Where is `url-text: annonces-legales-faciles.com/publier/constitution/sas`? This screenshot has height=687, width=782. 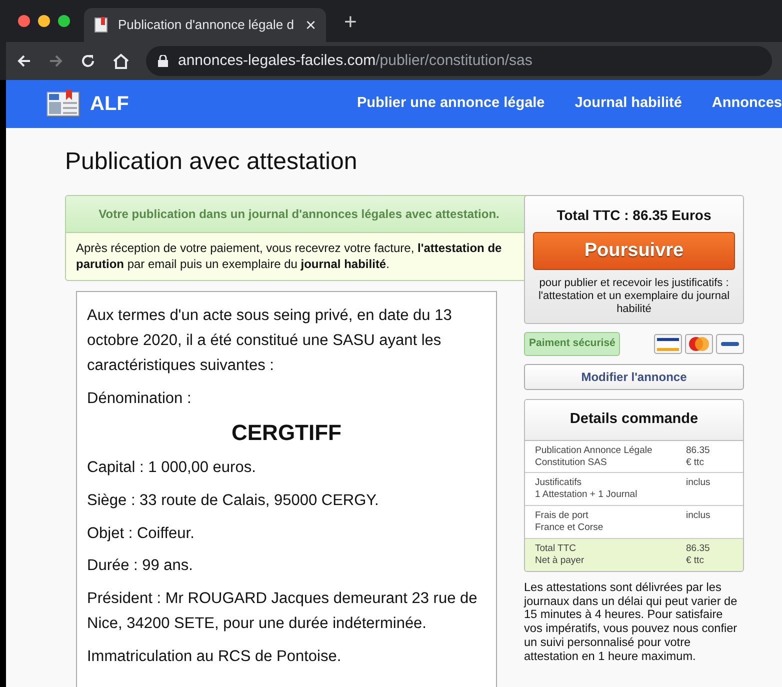 url-text: annonces-legales-faciles.com/publier/constitution/sas is located at coordinates (355, 60).